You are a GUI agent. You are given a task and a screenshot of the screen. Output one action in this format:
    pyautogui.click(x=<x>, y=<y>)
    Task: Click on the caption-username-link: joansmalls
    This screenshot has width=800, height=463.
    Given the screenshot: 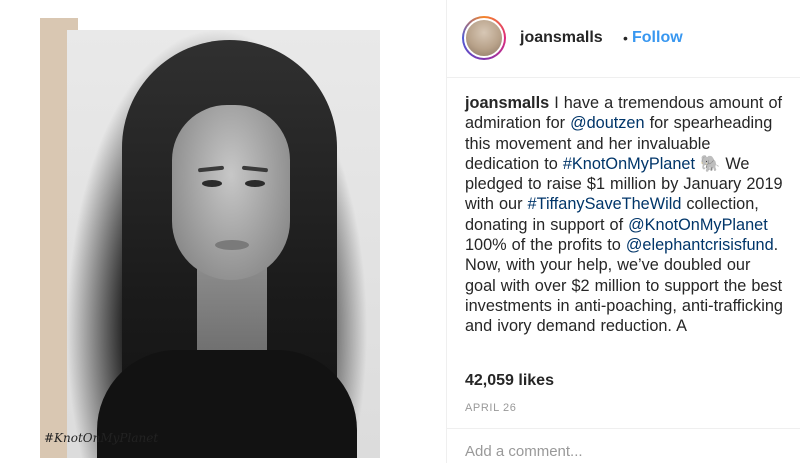 What is the action you would take?
    pyautogui.click(x=507, y=103)
    